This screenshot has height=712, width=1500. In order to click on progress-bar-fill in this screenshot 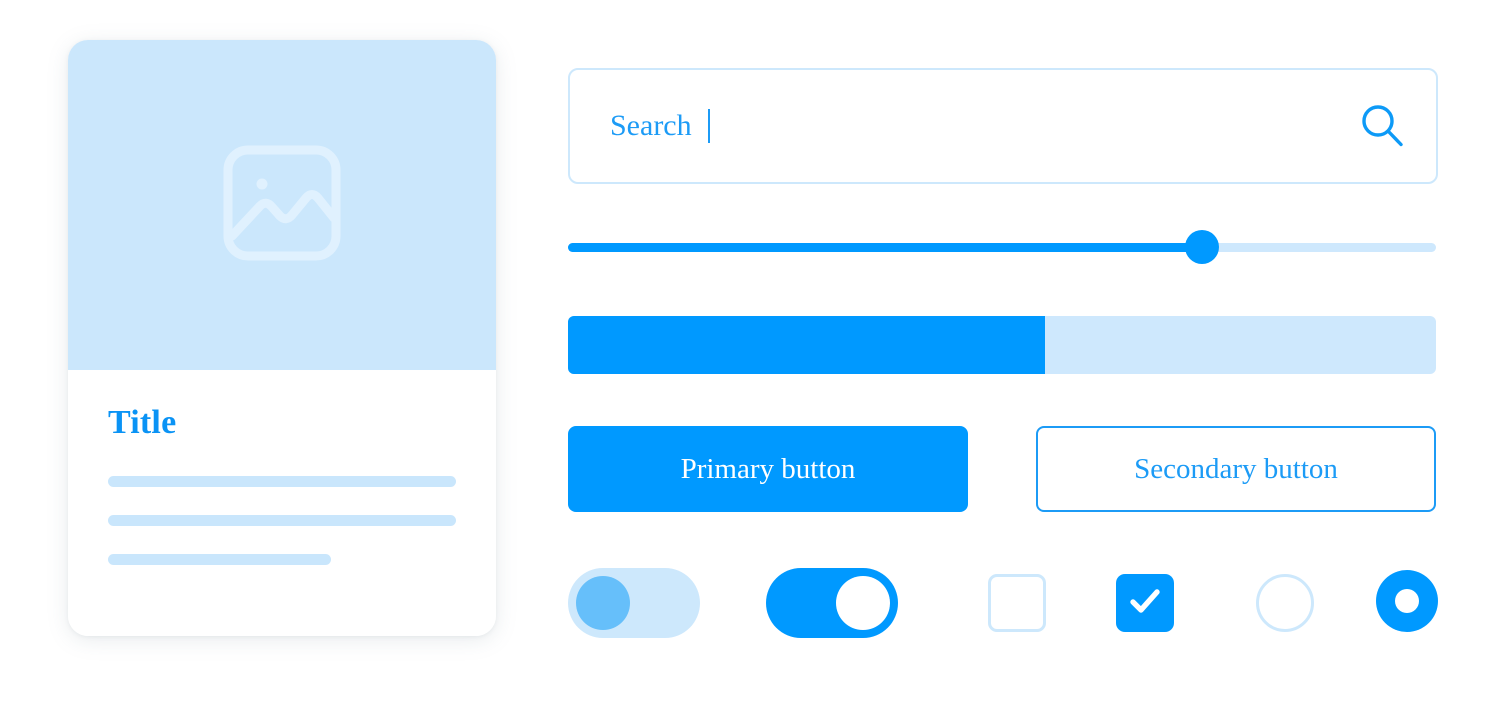, I will do `click(807, 345)`.